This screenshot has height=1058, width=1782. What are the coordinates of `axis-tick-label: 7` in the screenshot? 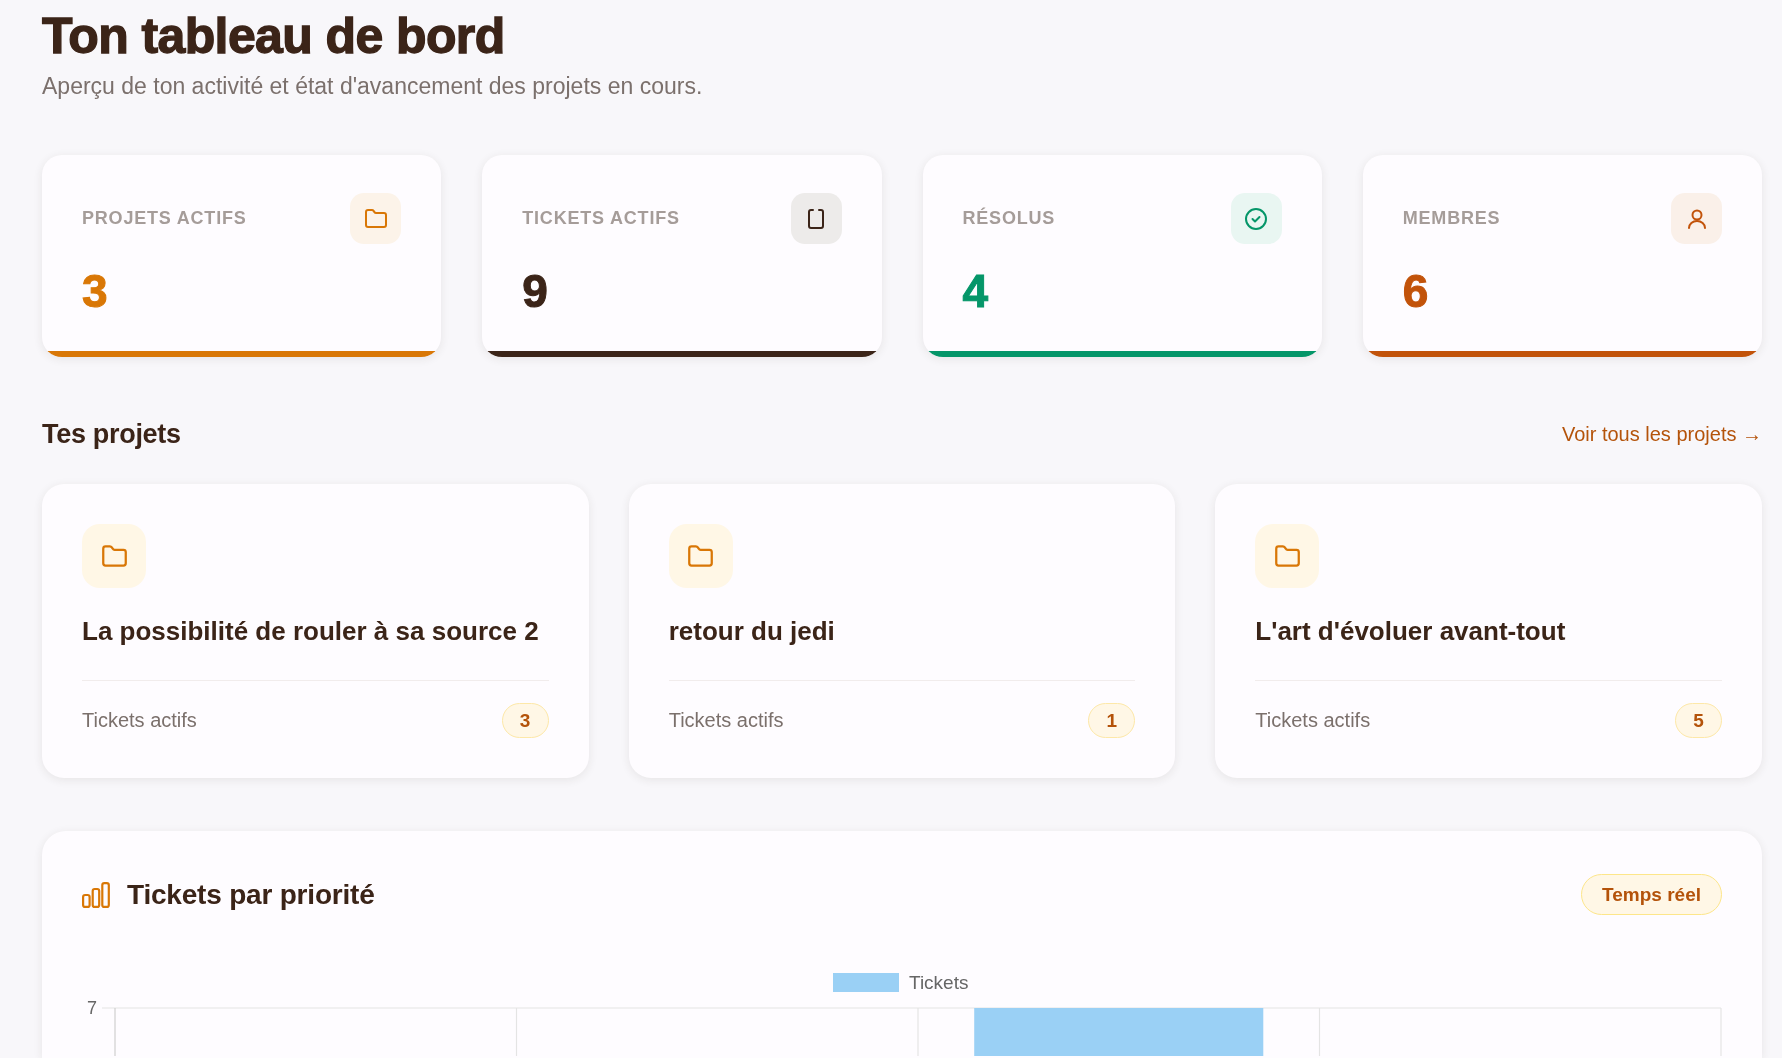 It's located at (92, 1008).